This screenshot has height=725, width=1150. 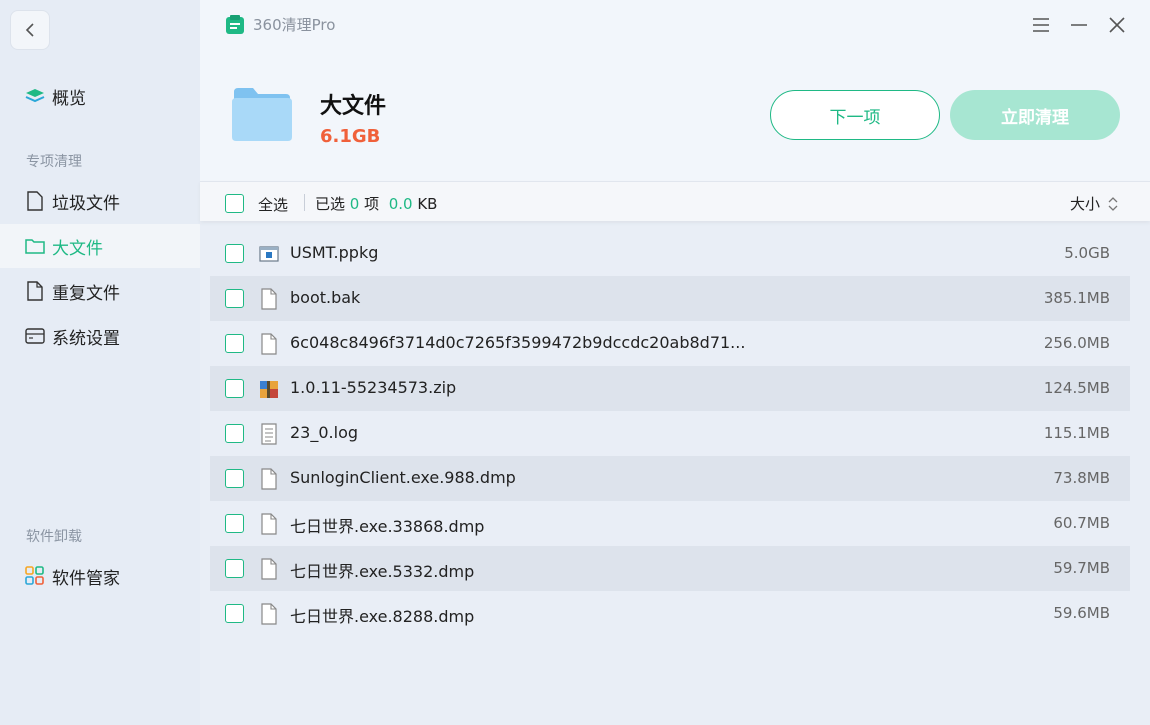 What do you see at coordinates (1081, 613) in the screenshot?
I see `file-size: 59.6MB` at bounding box center [1081, 613].